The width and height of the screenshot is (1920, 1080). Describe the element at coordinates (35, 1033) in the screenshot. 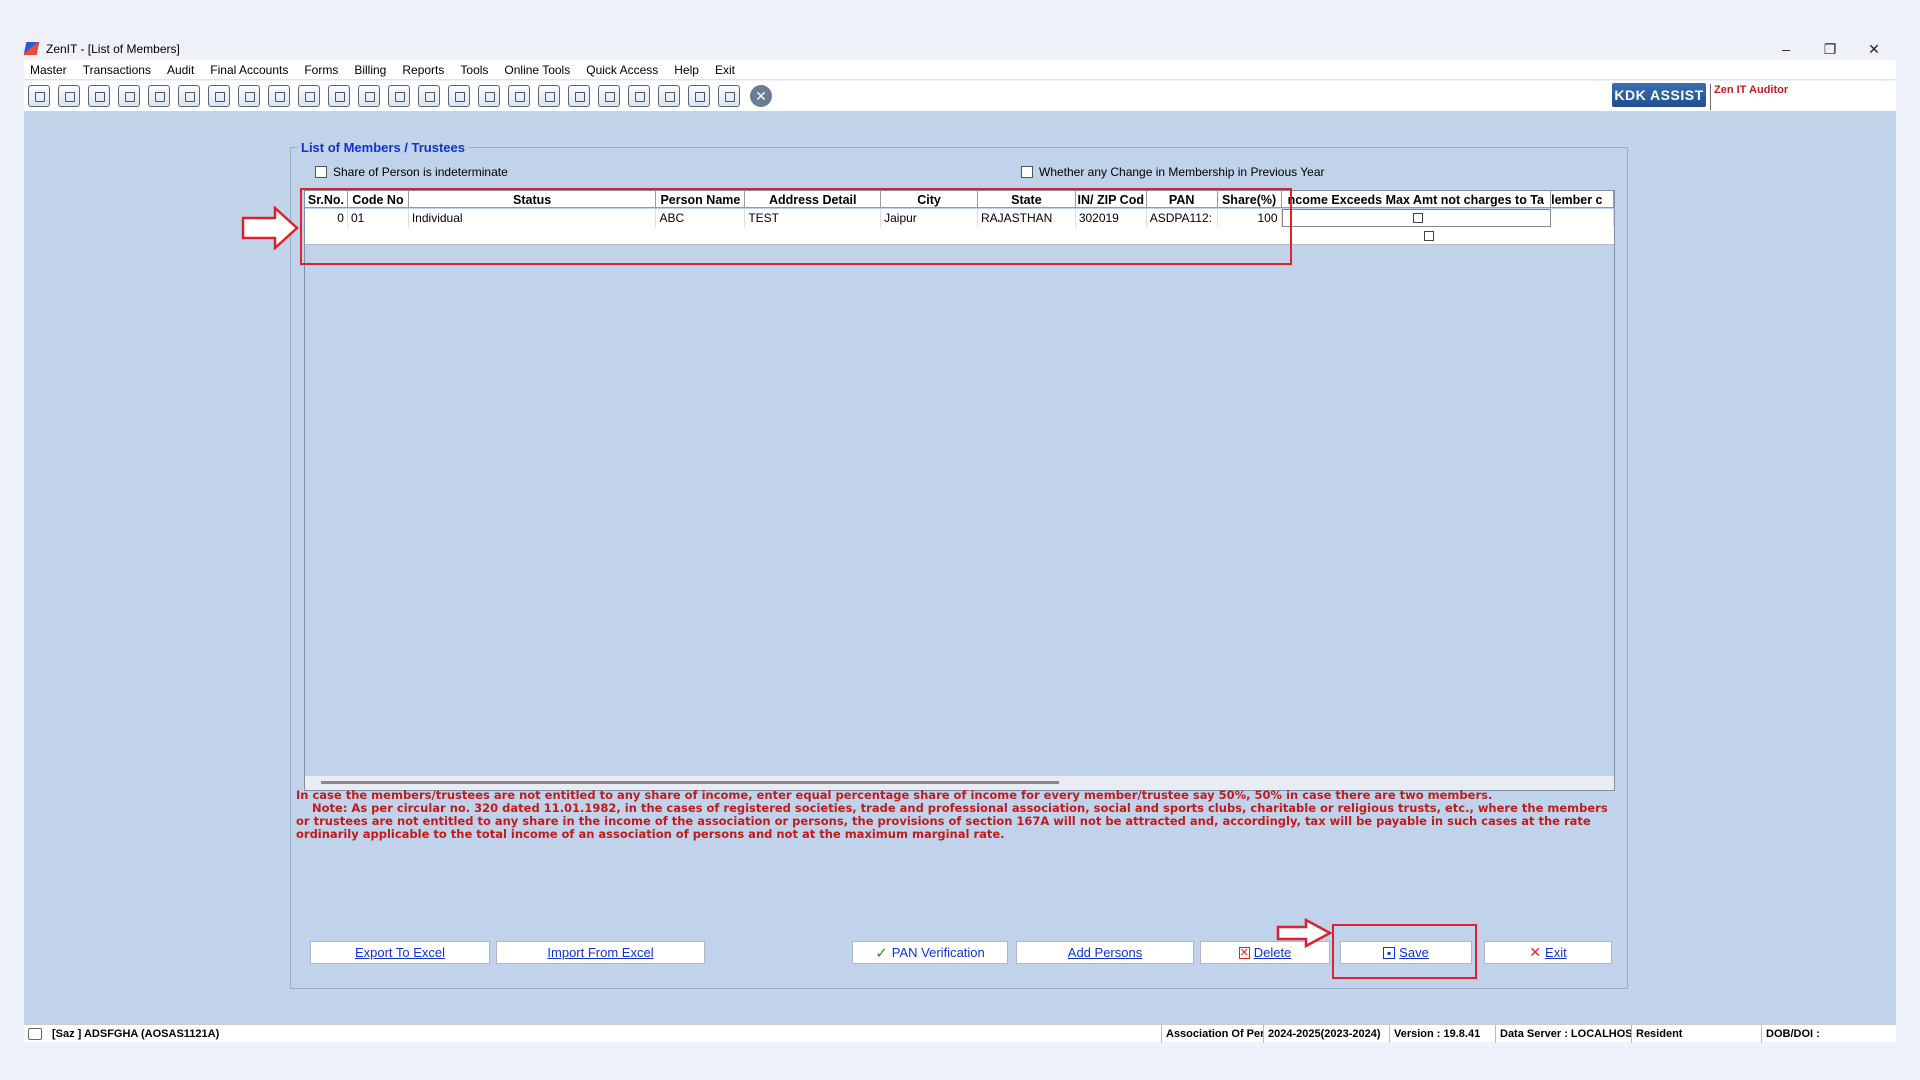

I see `user-switch-icon` at that location.